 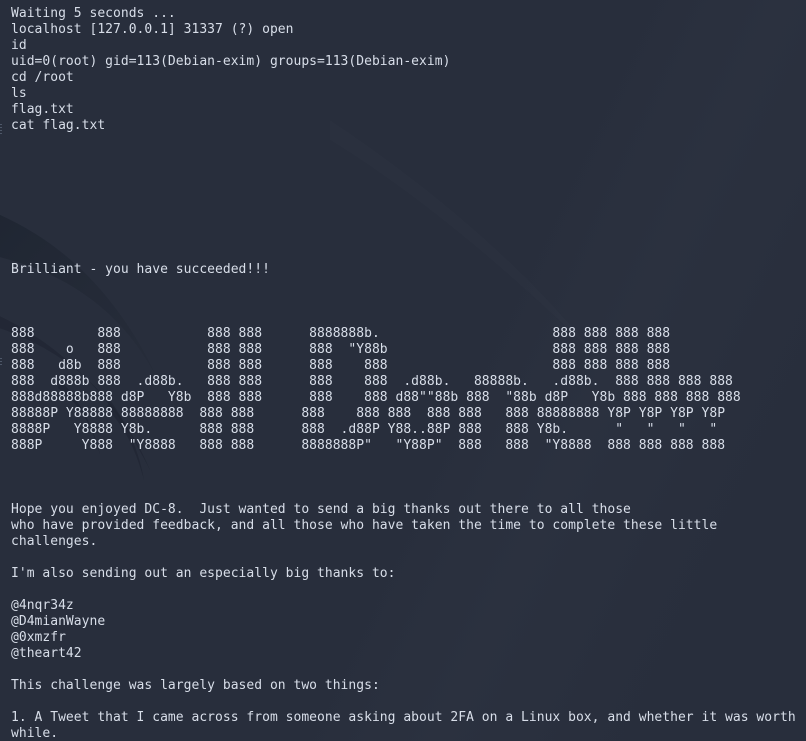 What do you see at coordinates (42, 605) in the screenshot?
I see `terminal-line: @4nqr34z` at bounding box center [42, 605].